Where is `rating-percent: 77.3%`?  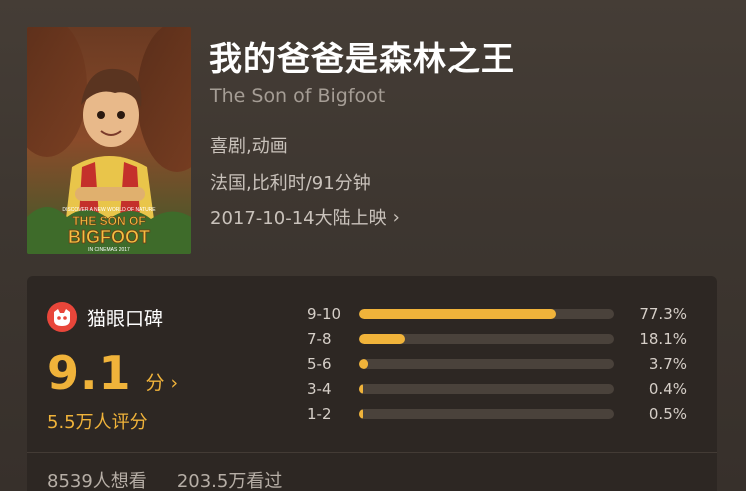
rating-percent: 77.3% is located at coordinates (663, 314).